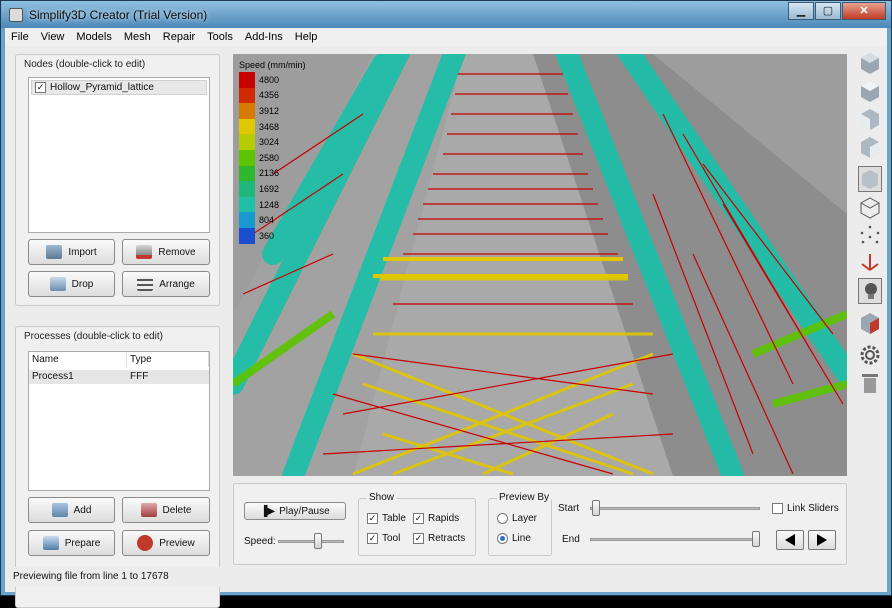  I want to click on processes-table: Name Type Process1 FFF, so click(119, 421).